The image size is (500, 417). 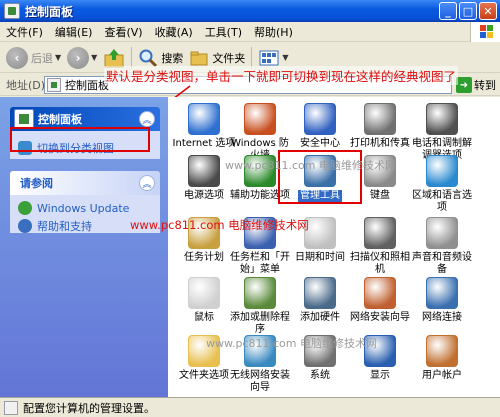 I want to click on search-label: 搜索, so click(x=172, y=58).